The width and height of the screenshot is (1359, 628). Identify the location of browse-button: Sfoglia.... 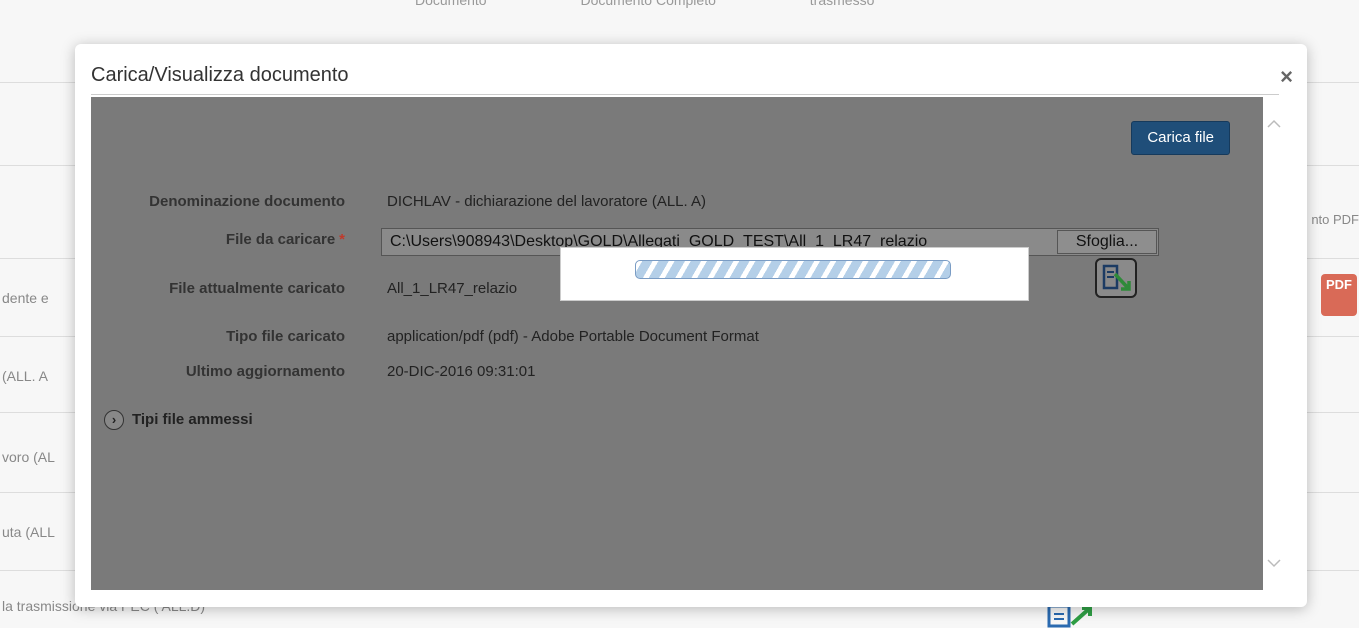
(1107, 242).